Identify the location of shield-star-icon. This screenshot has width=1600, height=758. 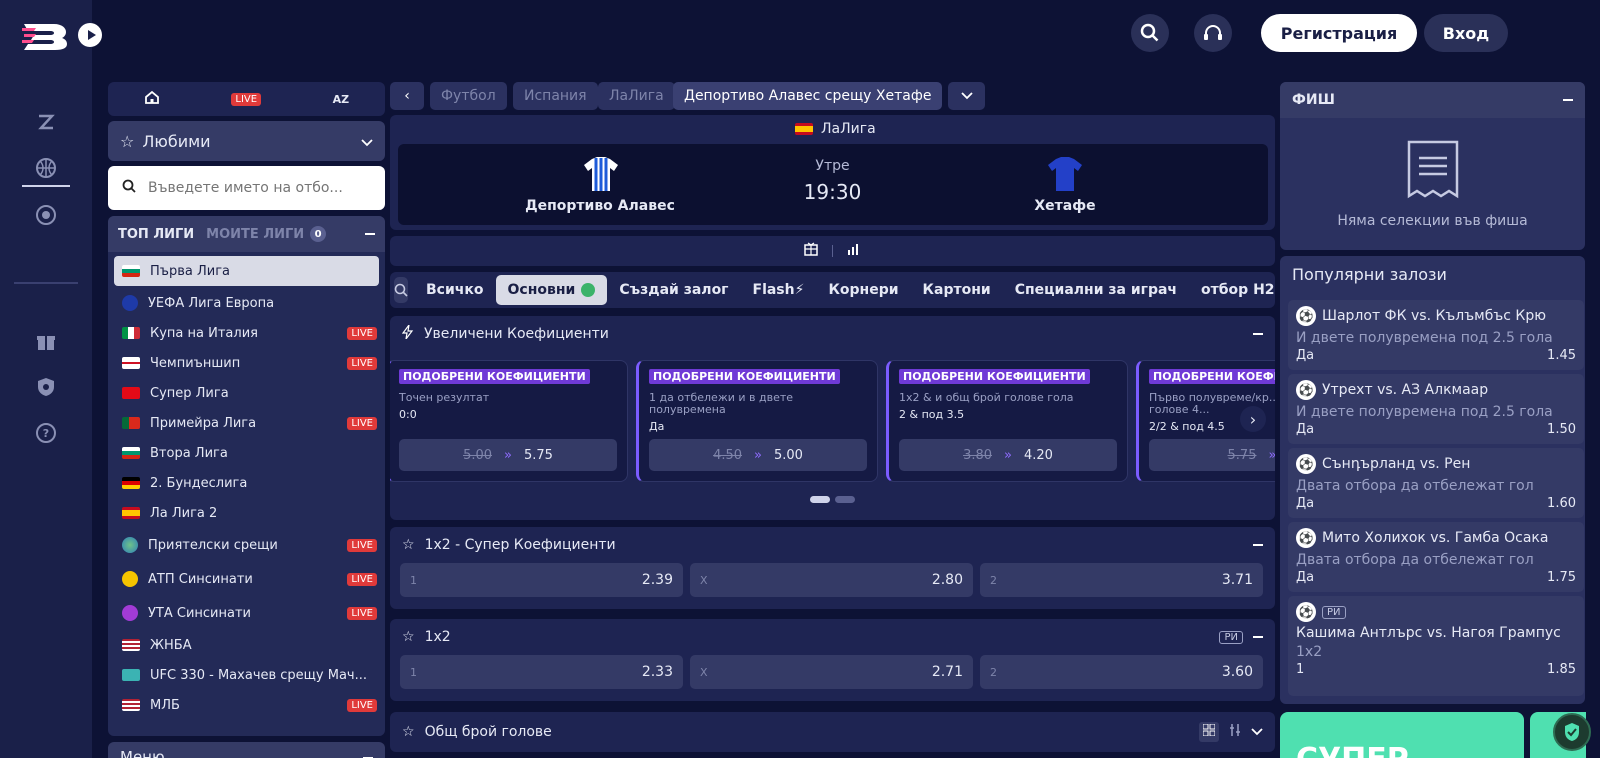
(46, 387).